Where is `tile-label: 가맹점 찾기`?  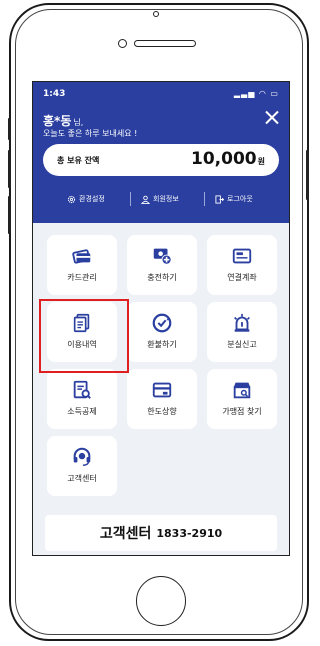
tile-label: 가맹점 찾기 is located at coordinates (242, 411).